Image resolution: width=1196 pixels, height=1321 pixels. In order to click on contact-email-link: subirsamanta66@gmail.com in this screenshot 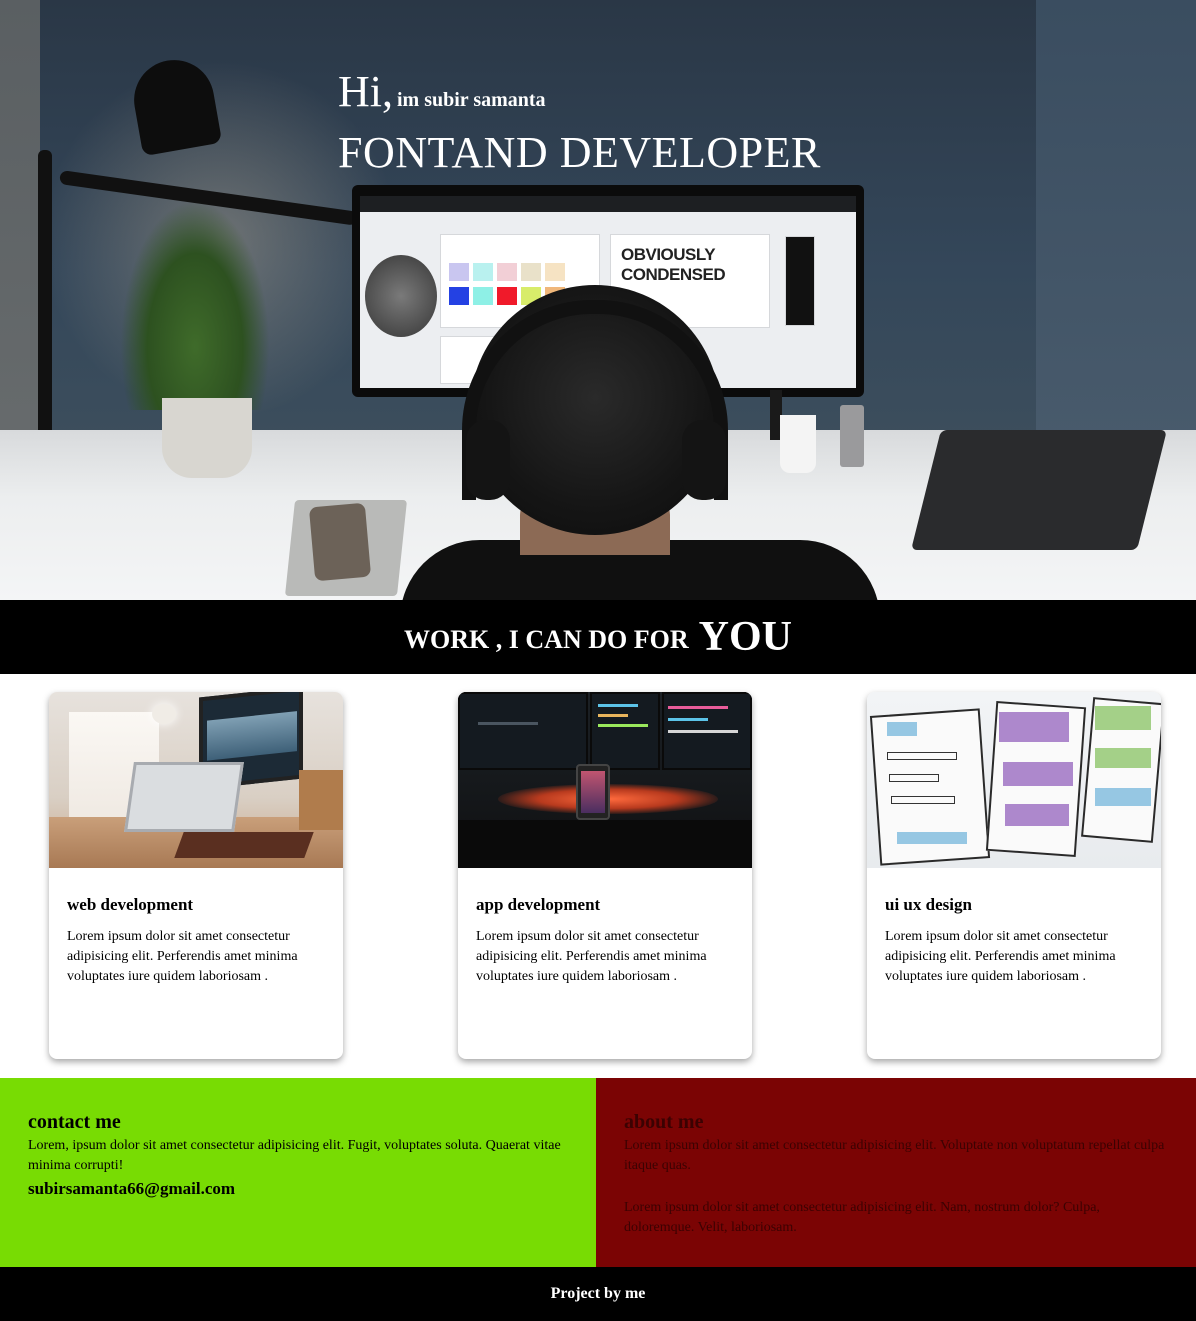, I will do `click(298, 1189)`.